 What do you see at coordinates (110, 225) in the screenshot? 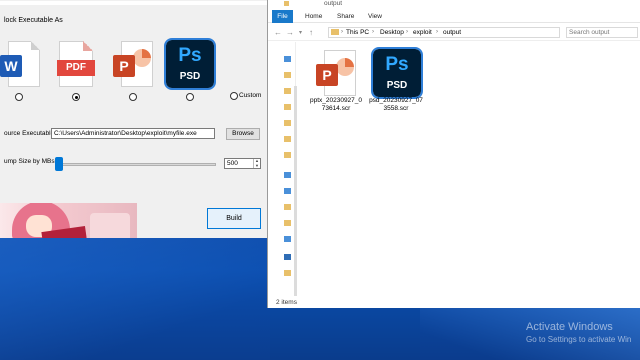
I see `background-shape` at bounding box center [110, 225].